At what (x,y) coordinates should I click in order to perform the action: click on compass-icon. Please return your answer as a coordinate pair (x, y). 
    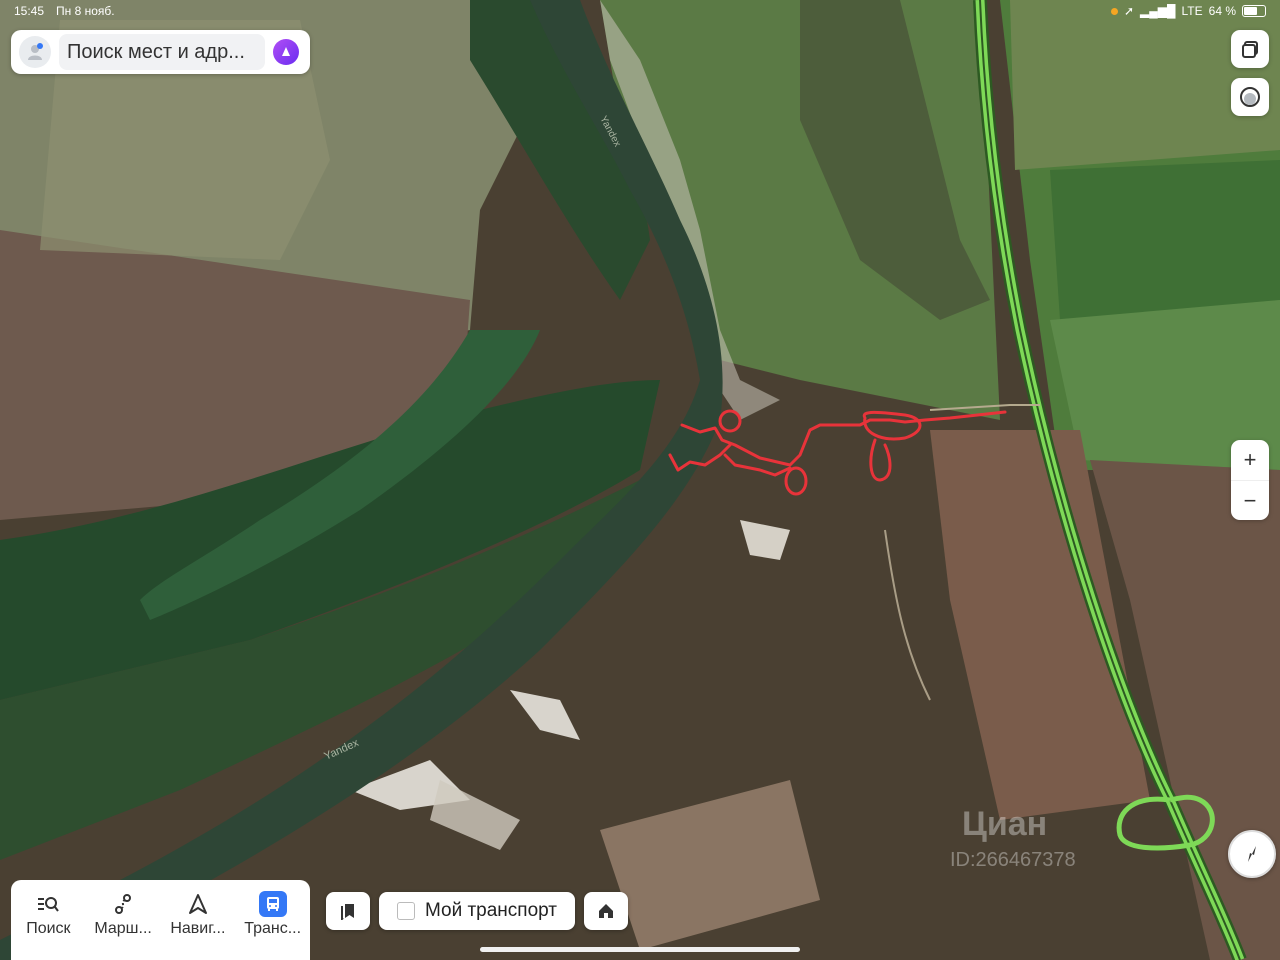
    Looking at the image, I should click on (1252, 854).